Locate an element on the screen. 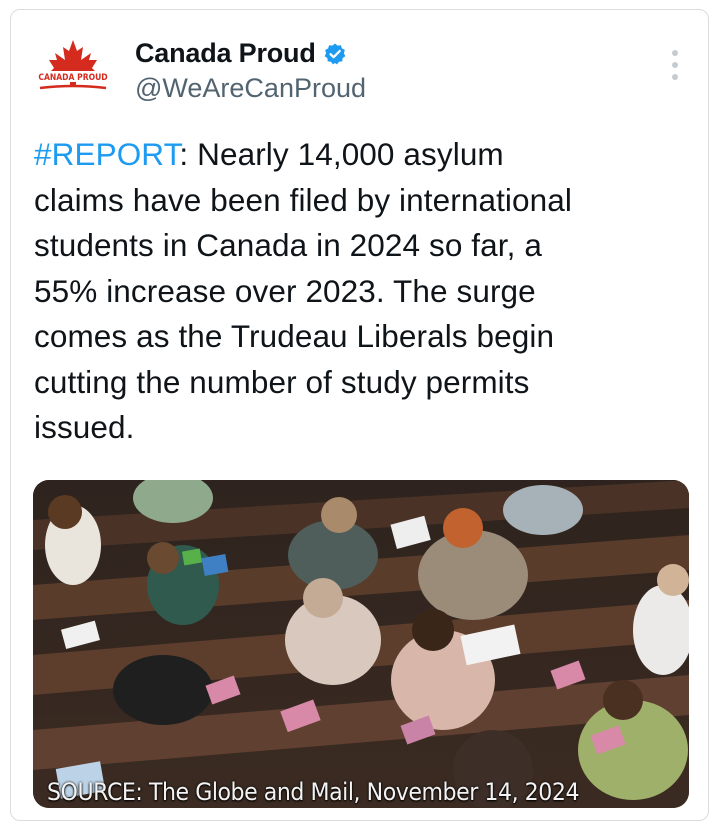 The width and height of the screenshot is (721, 834). tweet-line: comes as the Trudeau Liberals begin is located at coordinates (294, 336).